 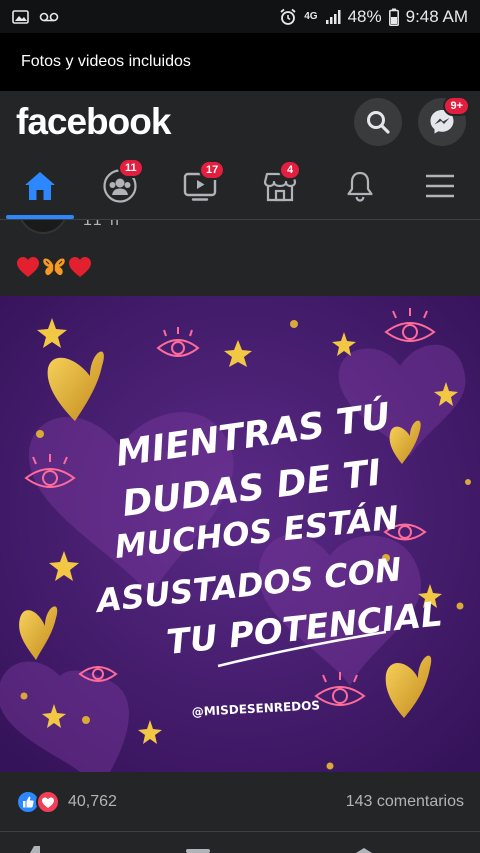 I want to click on search-icon, so click(x=378, y=122).